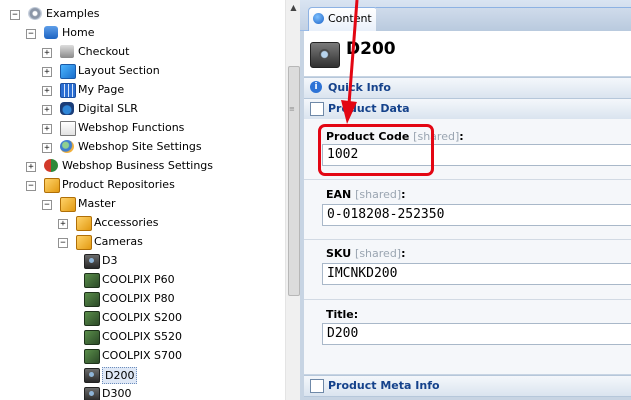 The height and width of the screenshot is (400, 631). Describe the element at coordinates (118, 241) in the screenshot. I see `tree-item-label: Cameras` at that location.